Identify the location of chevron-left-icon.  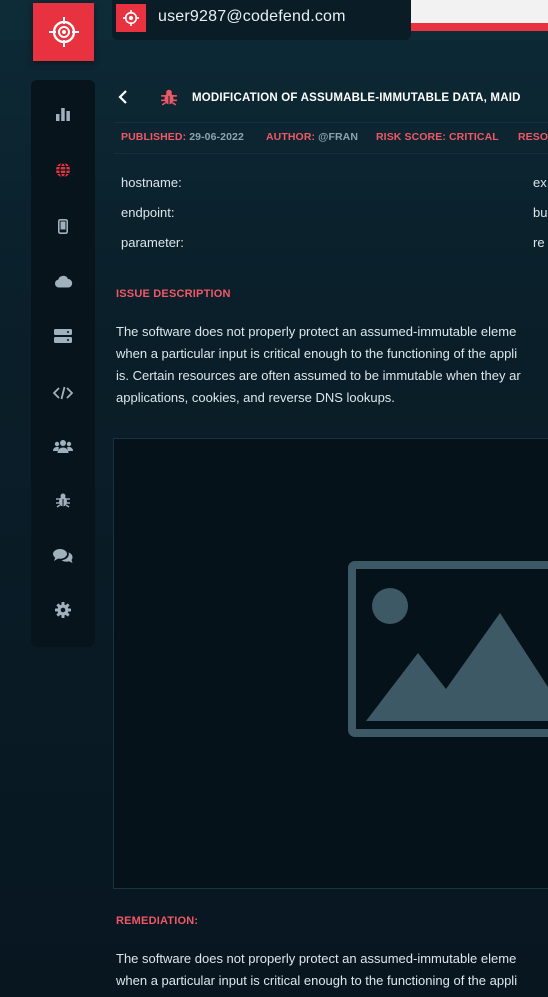
(122, 97).